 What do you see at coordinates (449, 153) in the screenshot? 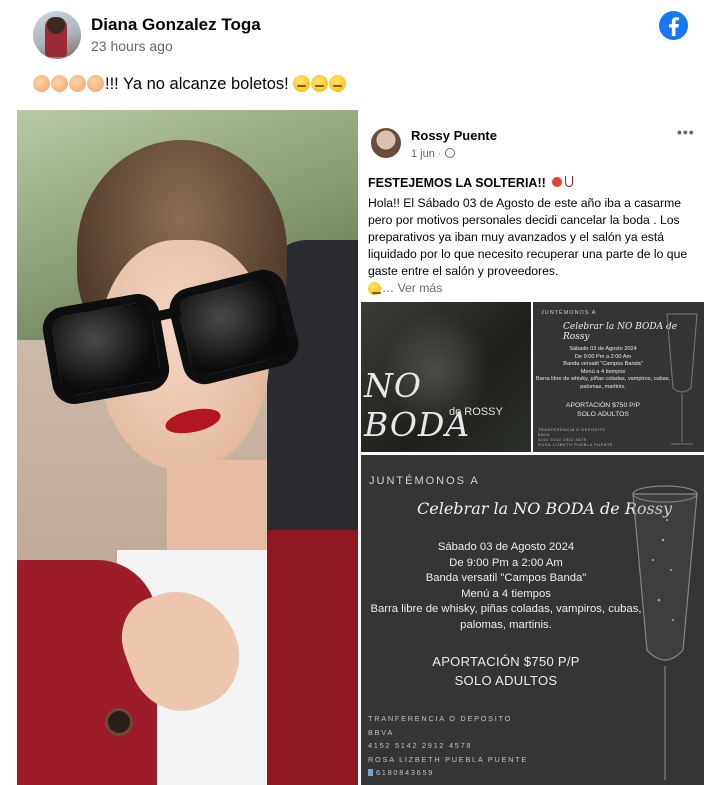
I see `globe-icon` at bounding box center [449, 153].